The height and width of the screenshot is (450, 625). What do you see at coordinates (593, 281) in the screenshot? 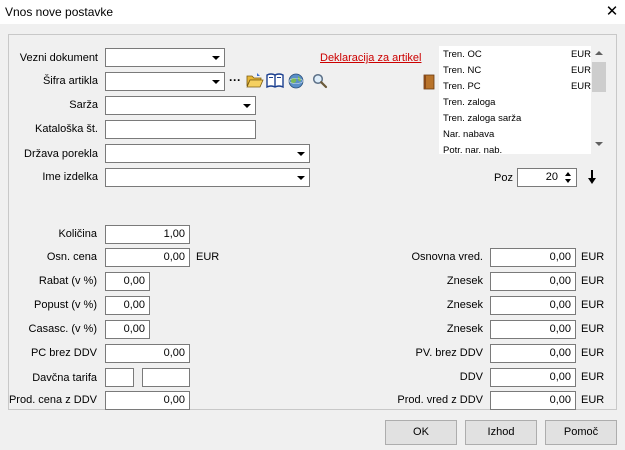
I see `znesek-rabat-unit: EUR` at bounding box center [593, 281].